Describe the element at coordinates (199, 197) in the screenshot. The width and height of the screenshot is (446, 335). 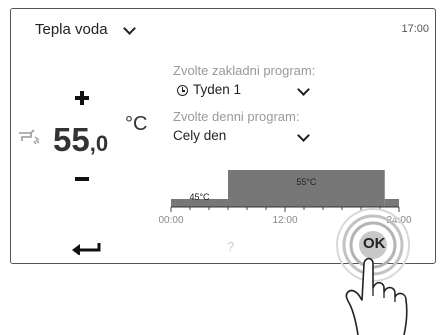
I see `chart-segment-label: 45°C` at that location.